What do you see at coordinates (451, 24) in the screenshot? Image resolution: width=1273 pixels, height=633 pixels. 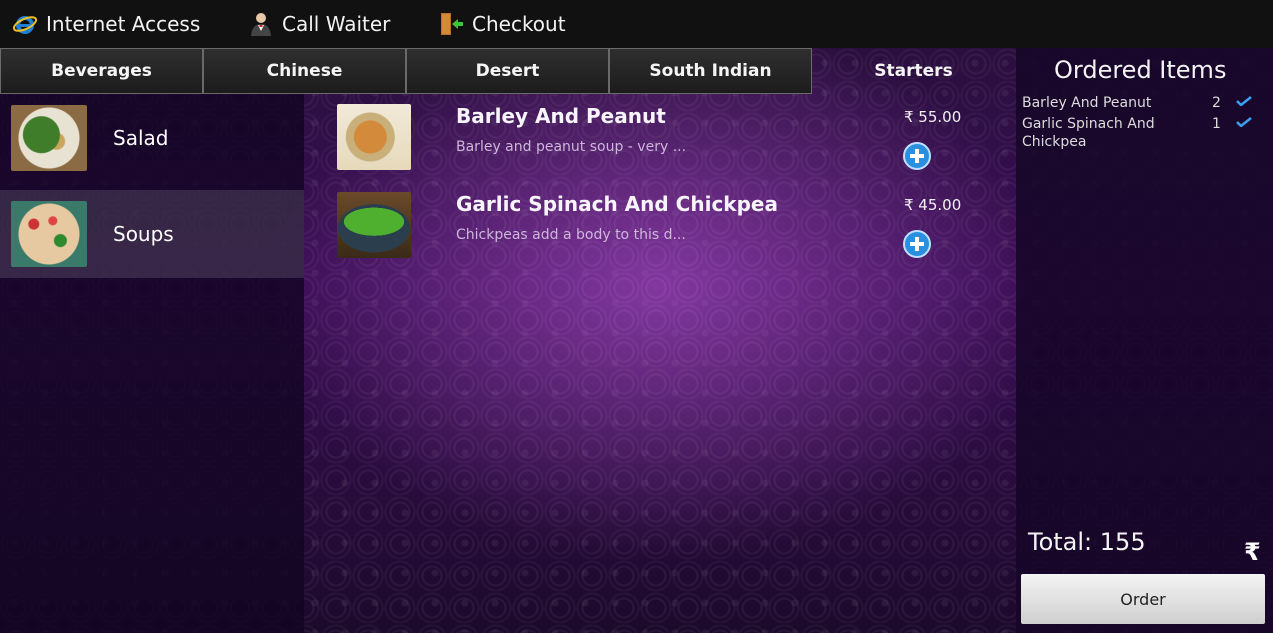 I see `exit-door-icon` at bounding box center [451, 24].